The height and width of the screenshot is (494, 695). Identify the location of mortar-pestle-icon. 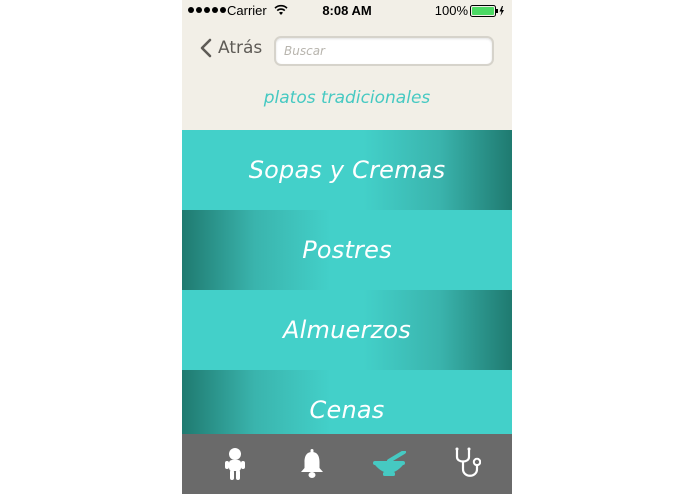
(389, 463).